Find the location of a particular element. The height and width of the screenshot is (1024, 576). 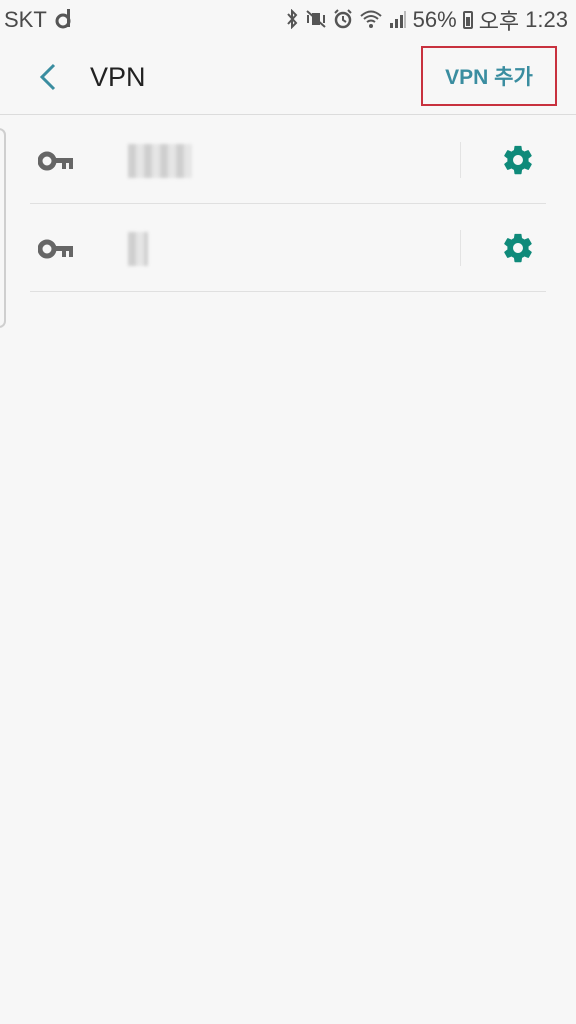

vibrate-mute-icon is located at coordinates (316, 20).